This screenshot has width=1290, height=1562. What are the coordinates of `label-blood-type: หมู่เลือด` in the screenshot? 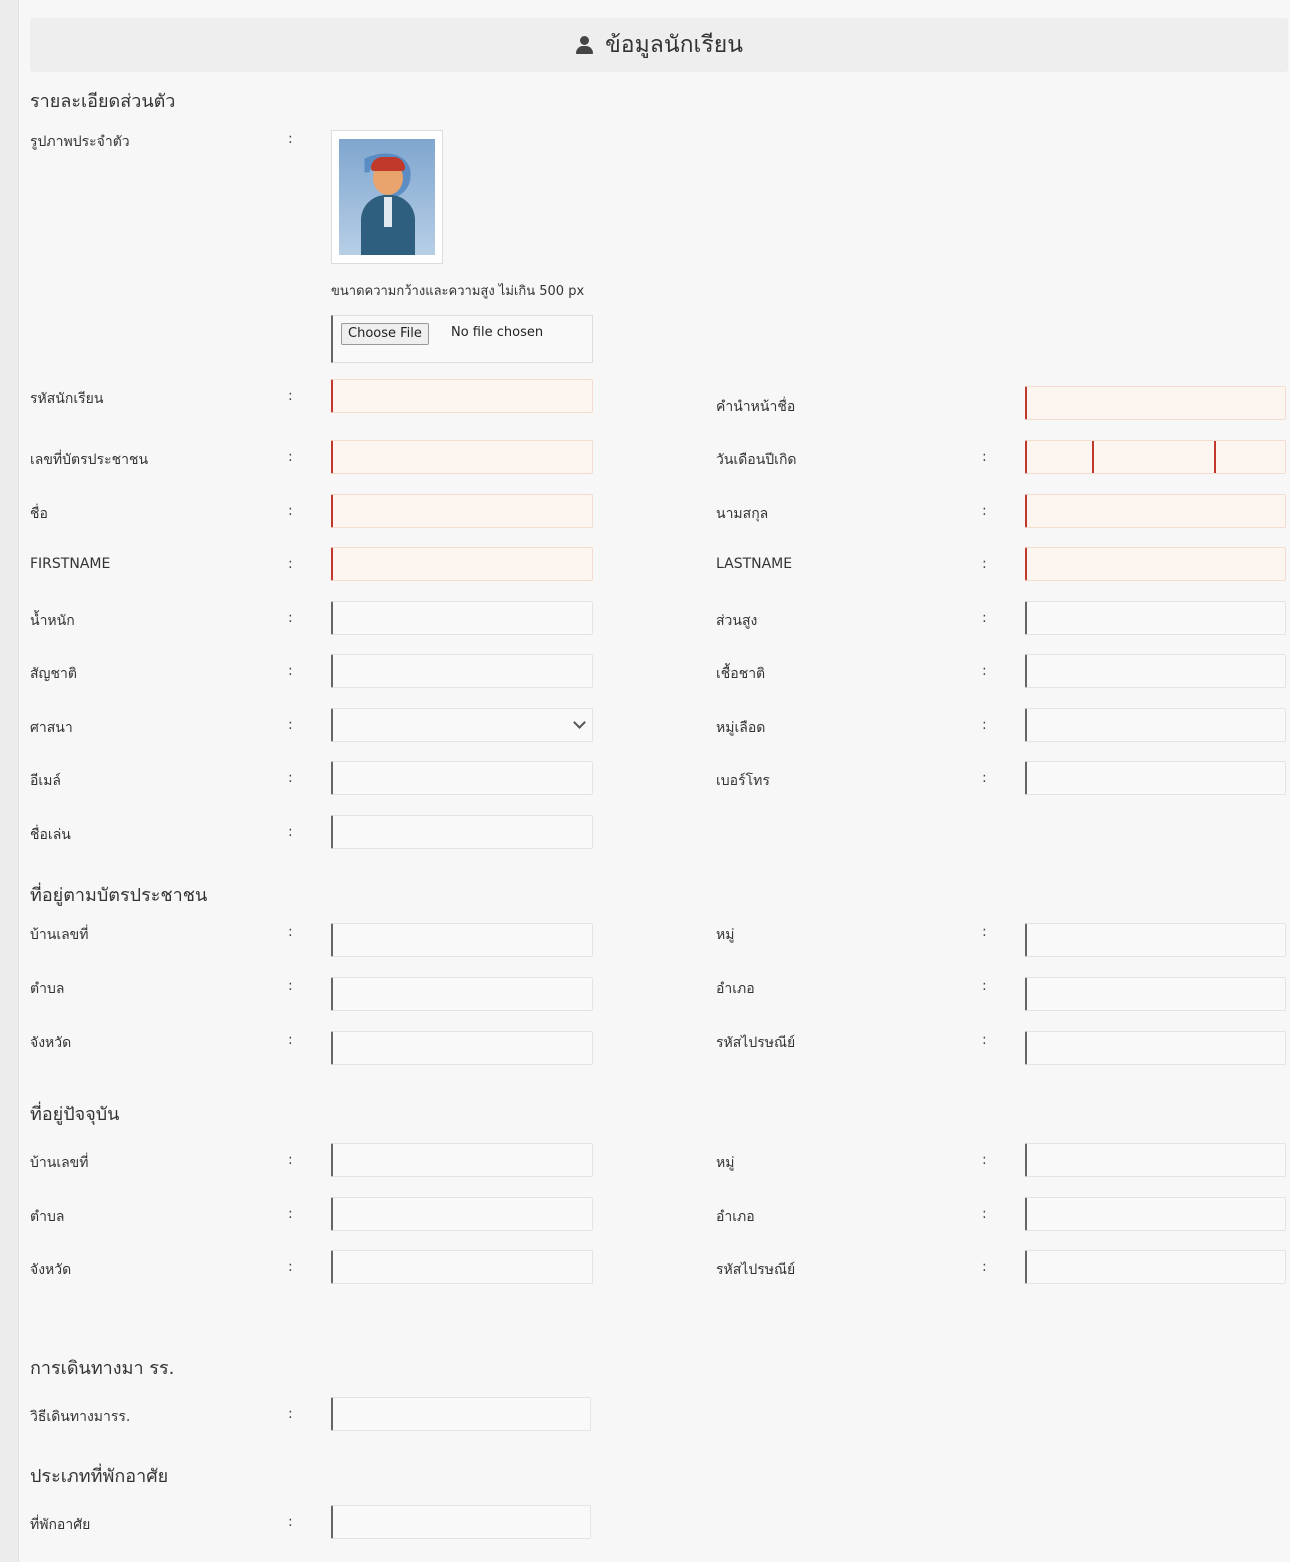 It's located at (741, 728).